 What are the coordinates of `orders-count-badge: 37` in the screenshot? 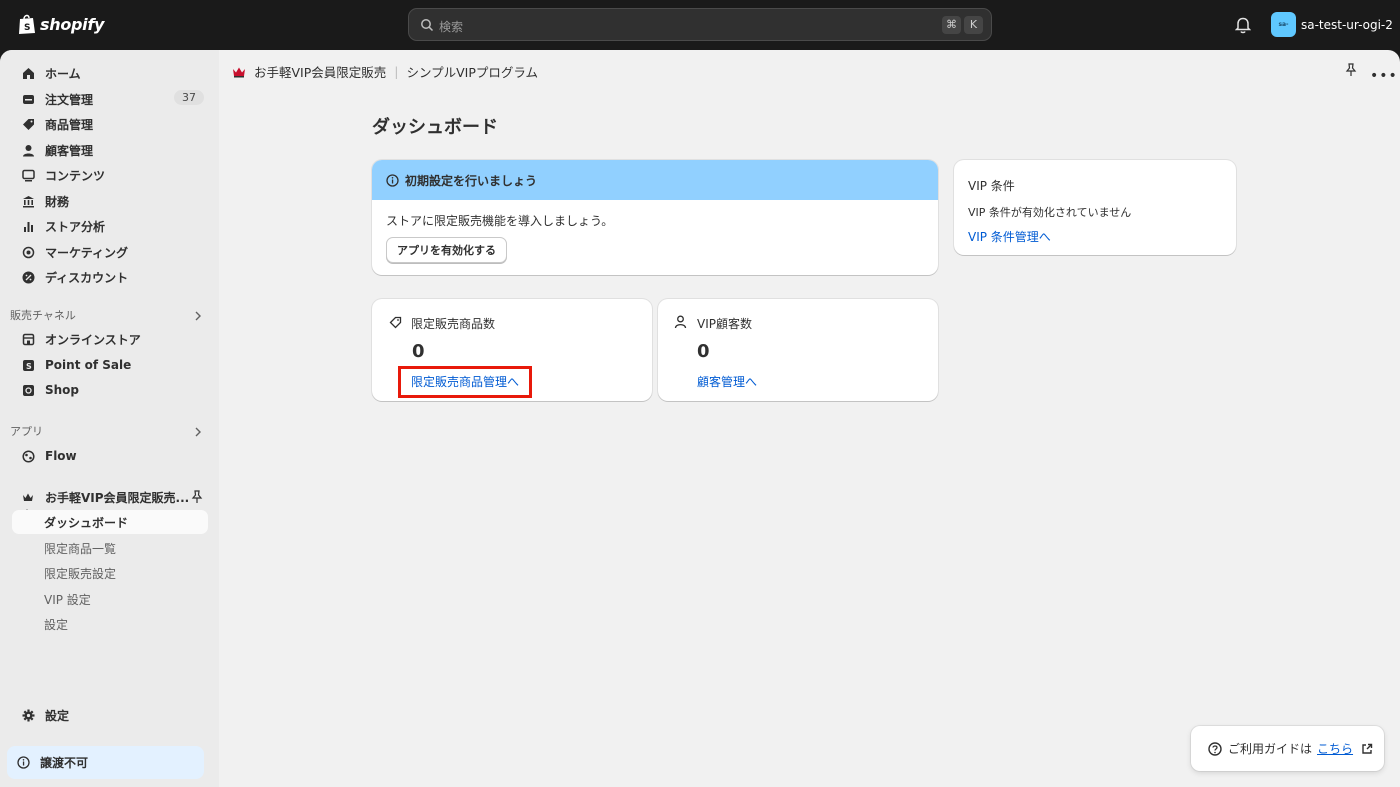 It's located at (189, 97).